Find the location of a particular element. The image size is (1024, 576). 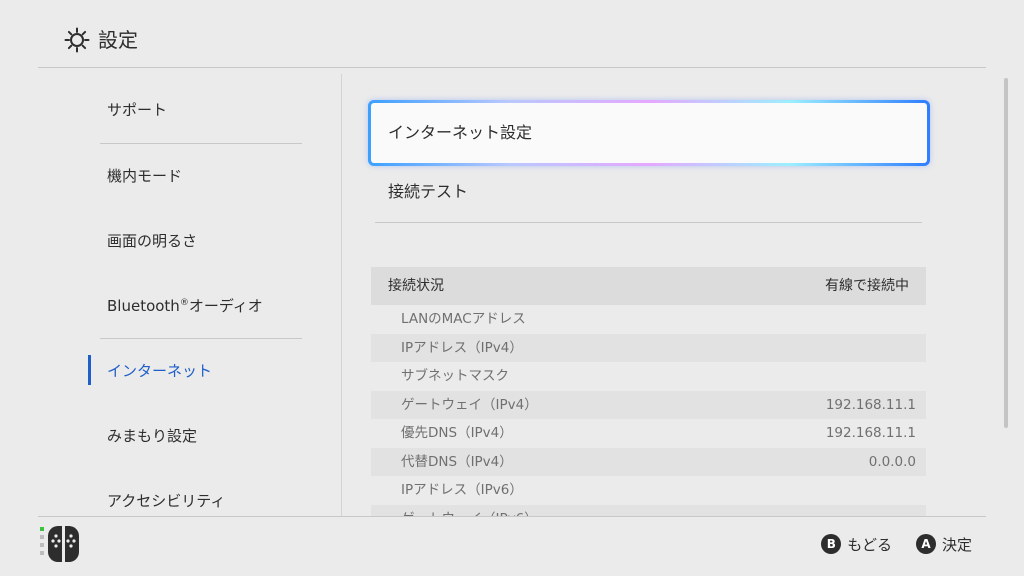

sidebar-item-label: 画面の明るさ is located at coordinates (152, 241).